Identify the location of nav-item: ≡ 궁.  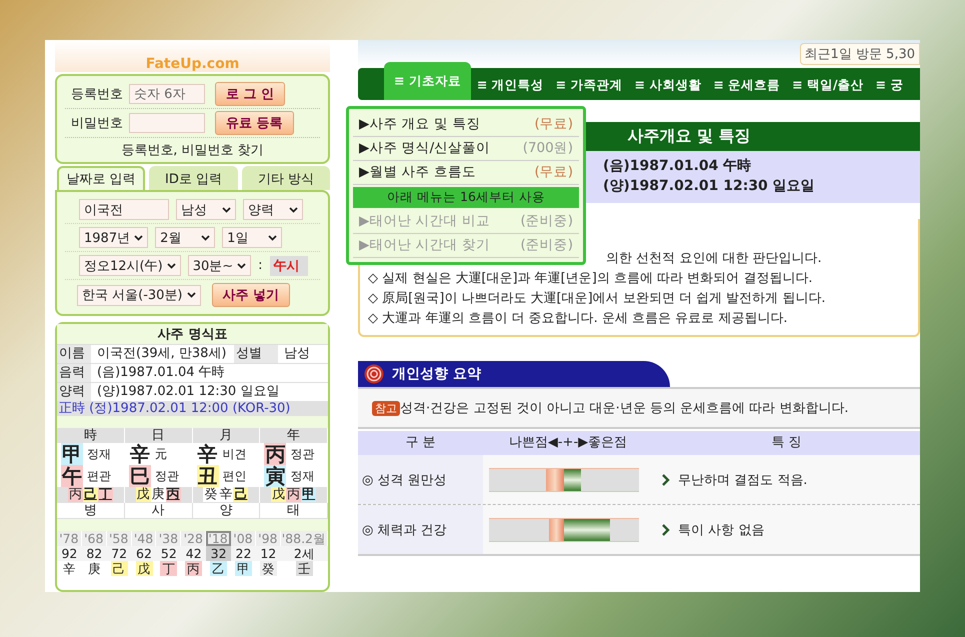
(890, 85).